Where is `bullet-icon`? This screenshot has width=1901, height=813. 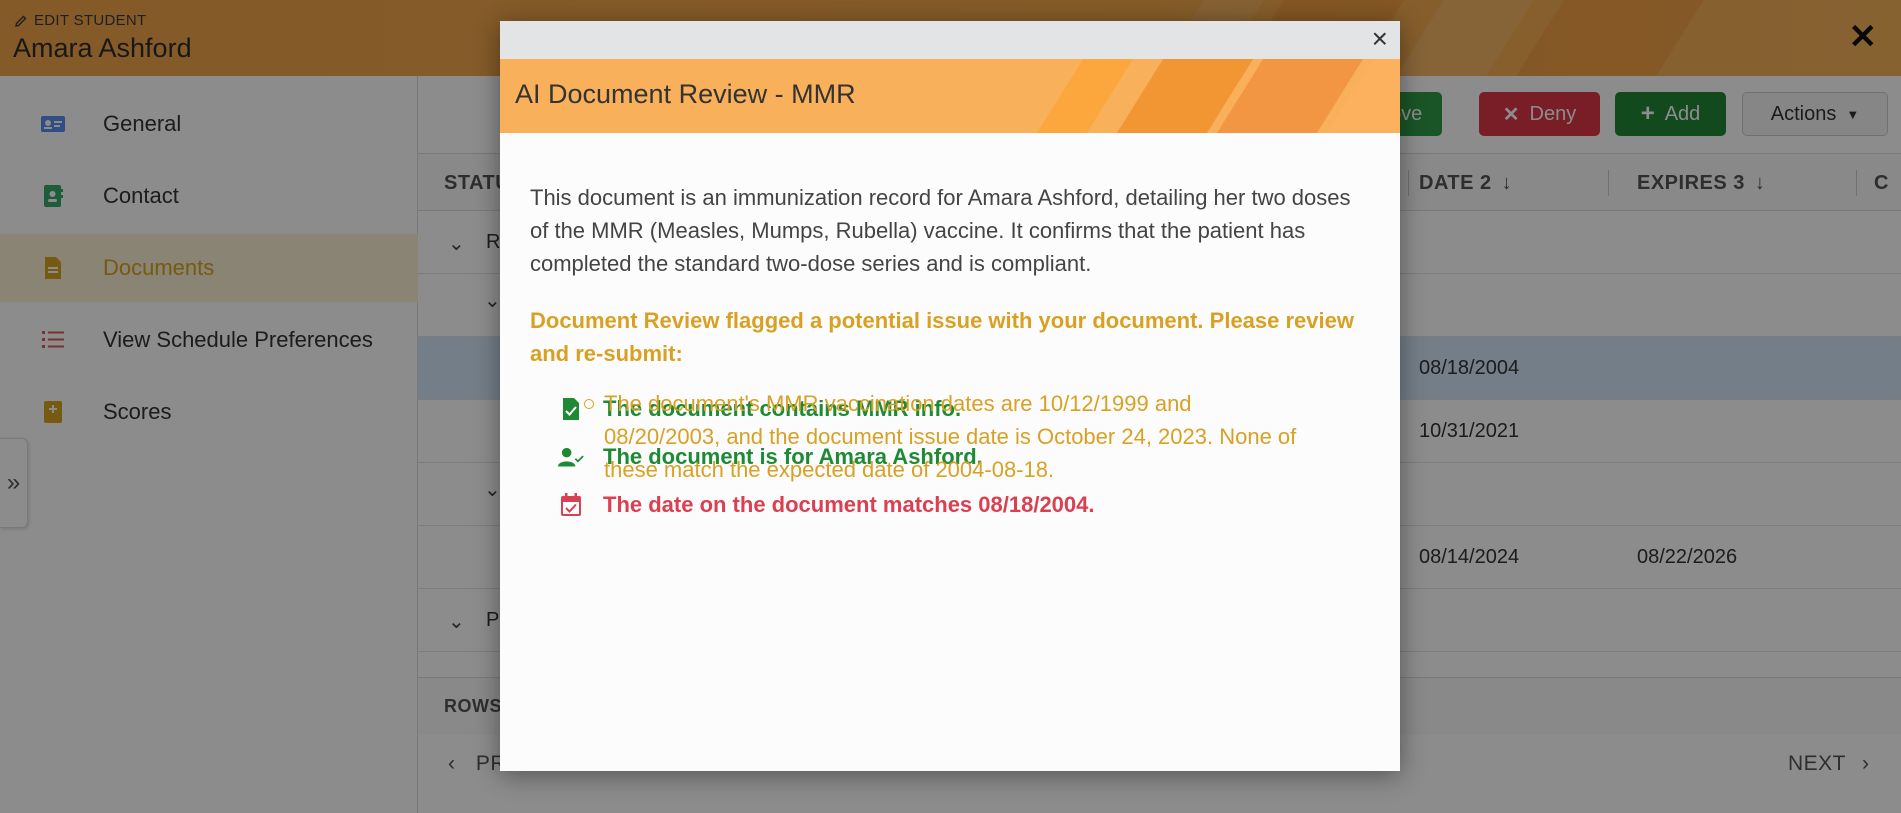
bullet-icon is located at coordinates (589, 404).